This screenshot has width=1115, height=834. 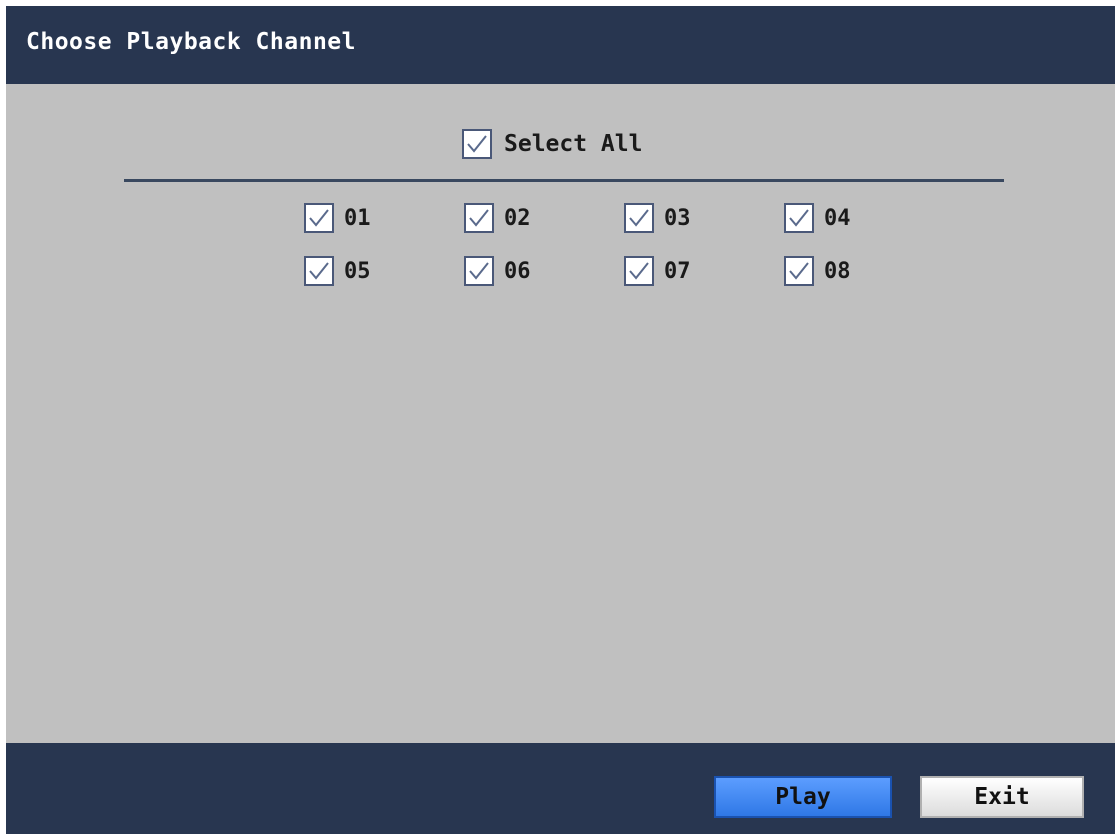 What do you see at coordinates (677, 271) in the screenshot?
I see `channel-label: 07` at bounding box center [677, 271].